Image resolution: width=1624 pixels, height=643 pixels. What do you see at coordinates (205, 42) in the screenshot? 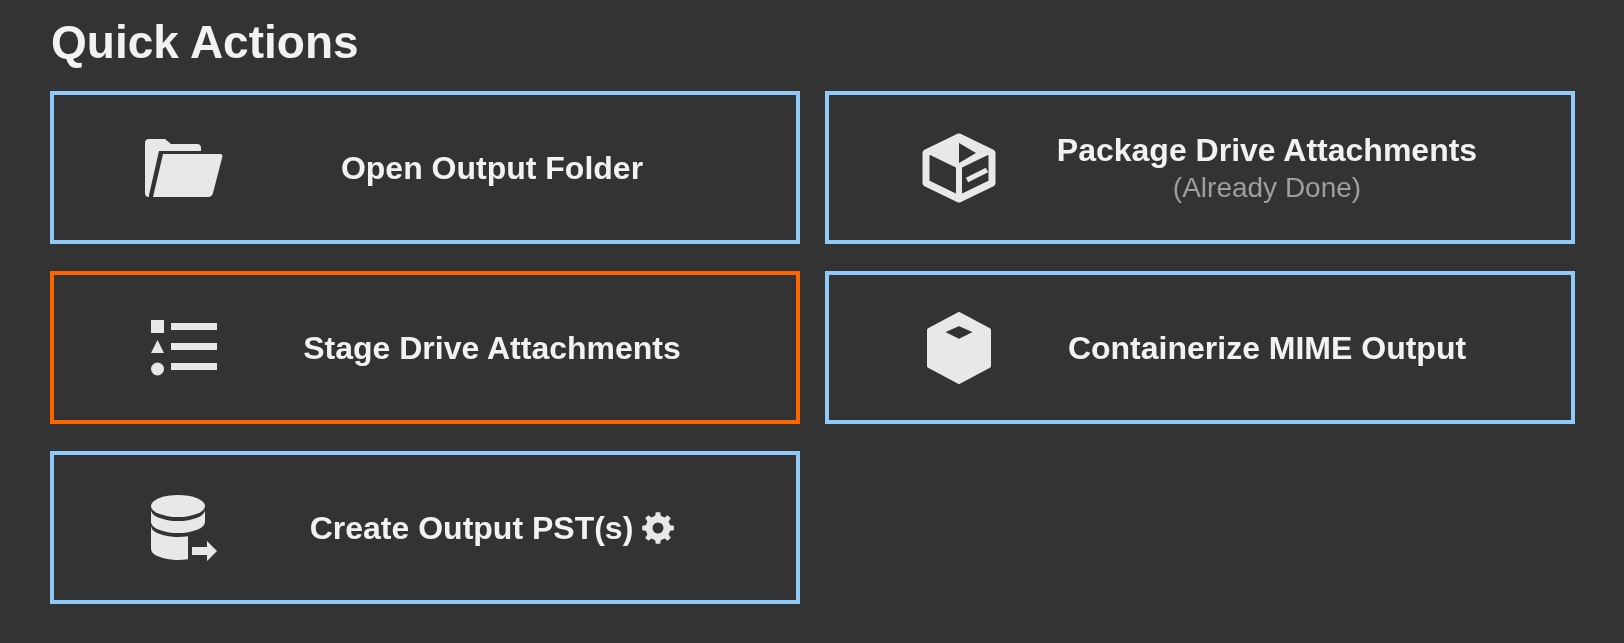
I see `section-title: Quick Actions` at bounding box center [205, 42].